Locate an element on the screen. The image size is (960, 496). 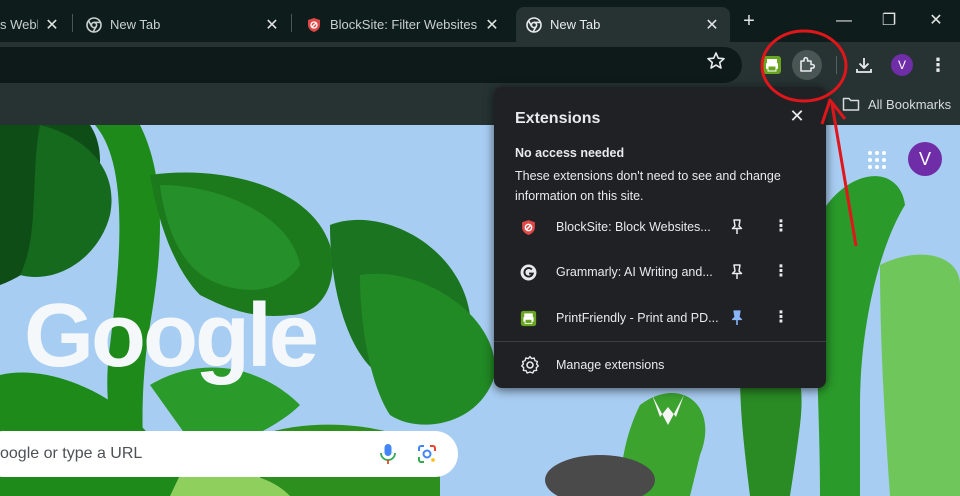
profile-button: V is located at coordinates (902, 65).